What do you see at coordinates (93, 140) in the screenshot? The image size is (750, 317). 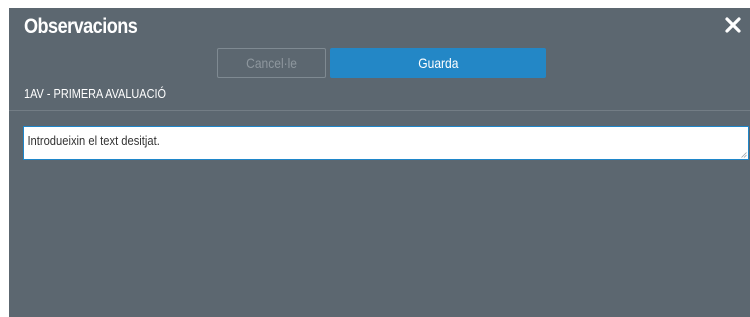 I see `observations-text: Introdueixin el text desitjat.` at bounding box center [93, 140].